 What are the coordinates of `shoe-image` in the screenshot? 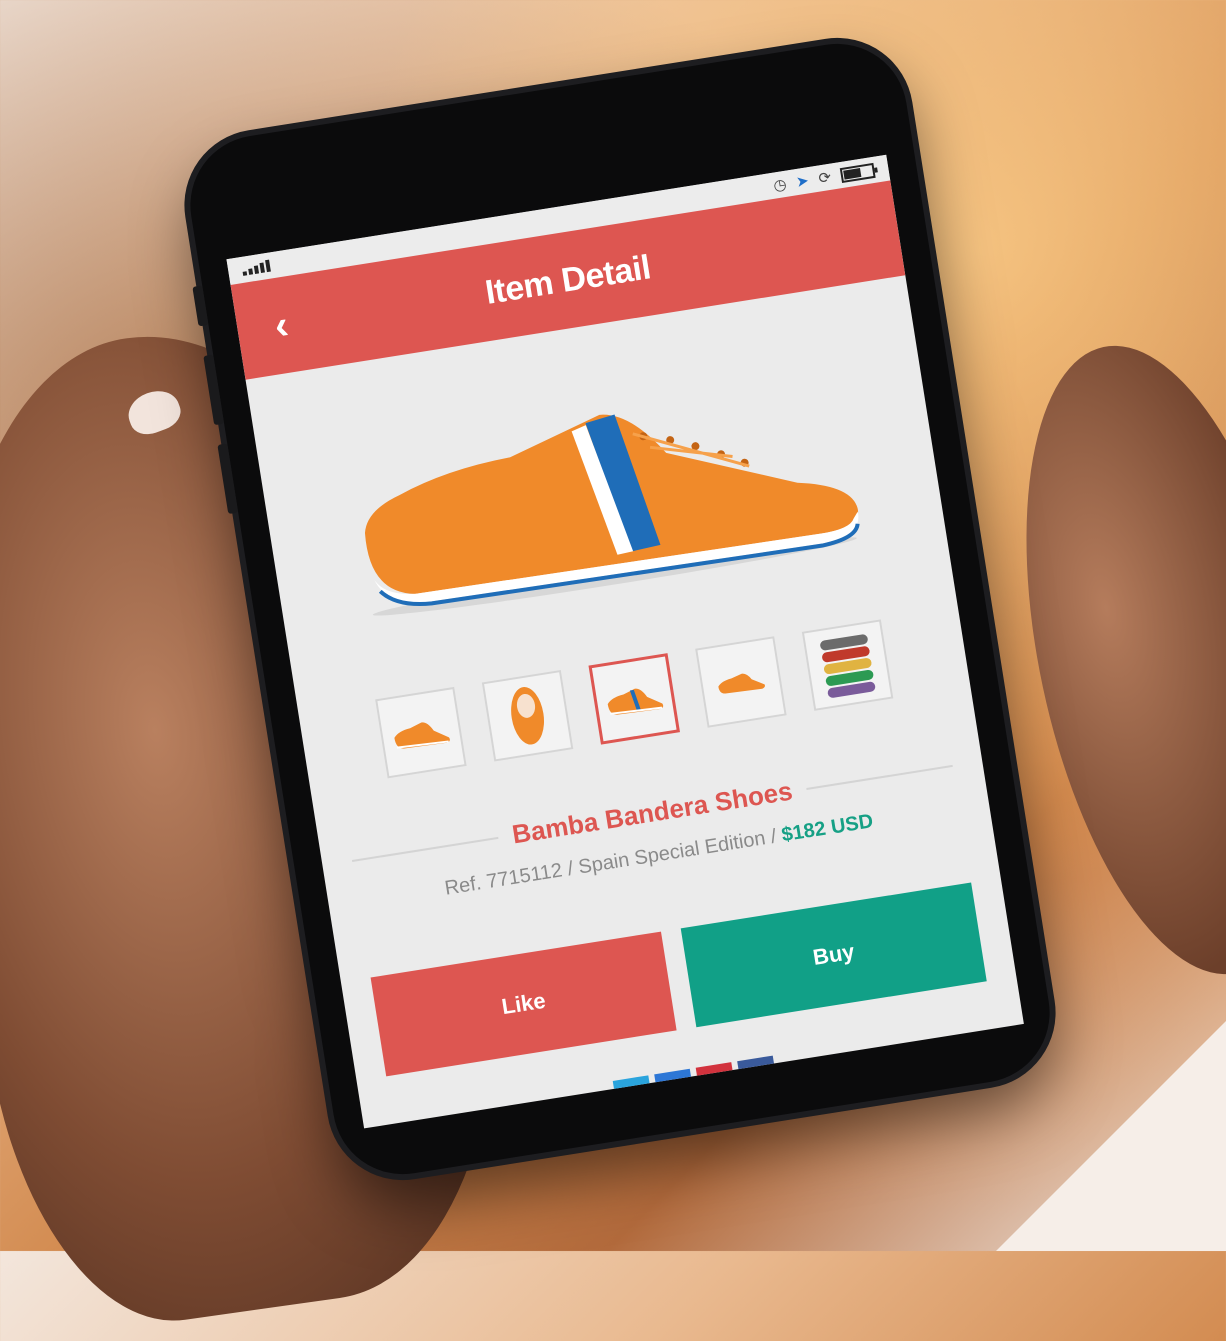 It's located at (612, 515).